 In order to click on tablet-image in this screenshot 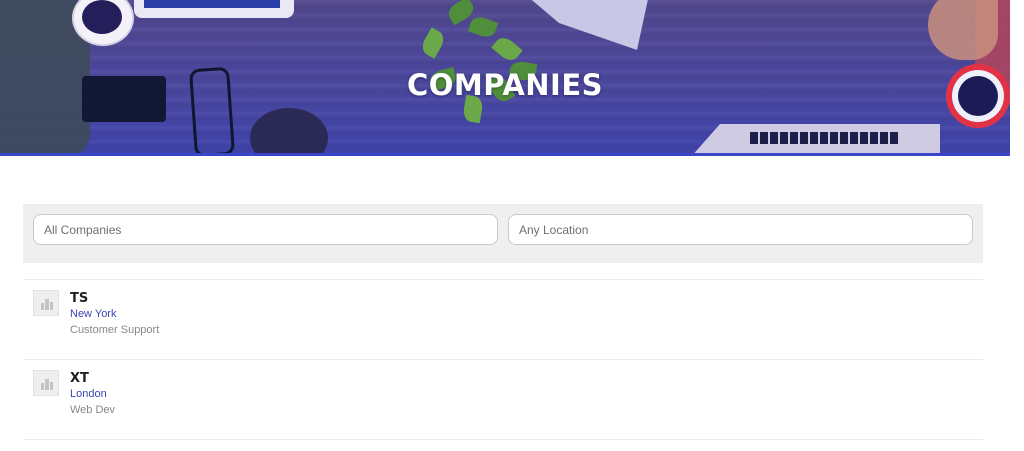, I will do `click(214, 9)`.